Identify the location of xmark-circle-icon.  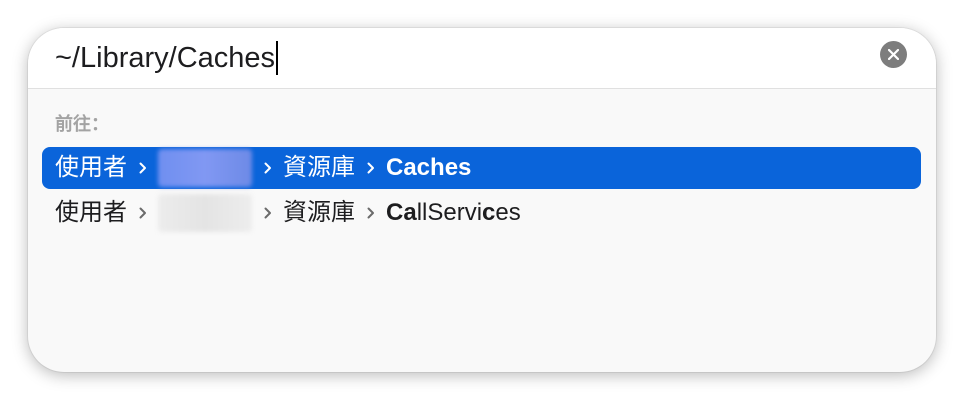
(893, 54).